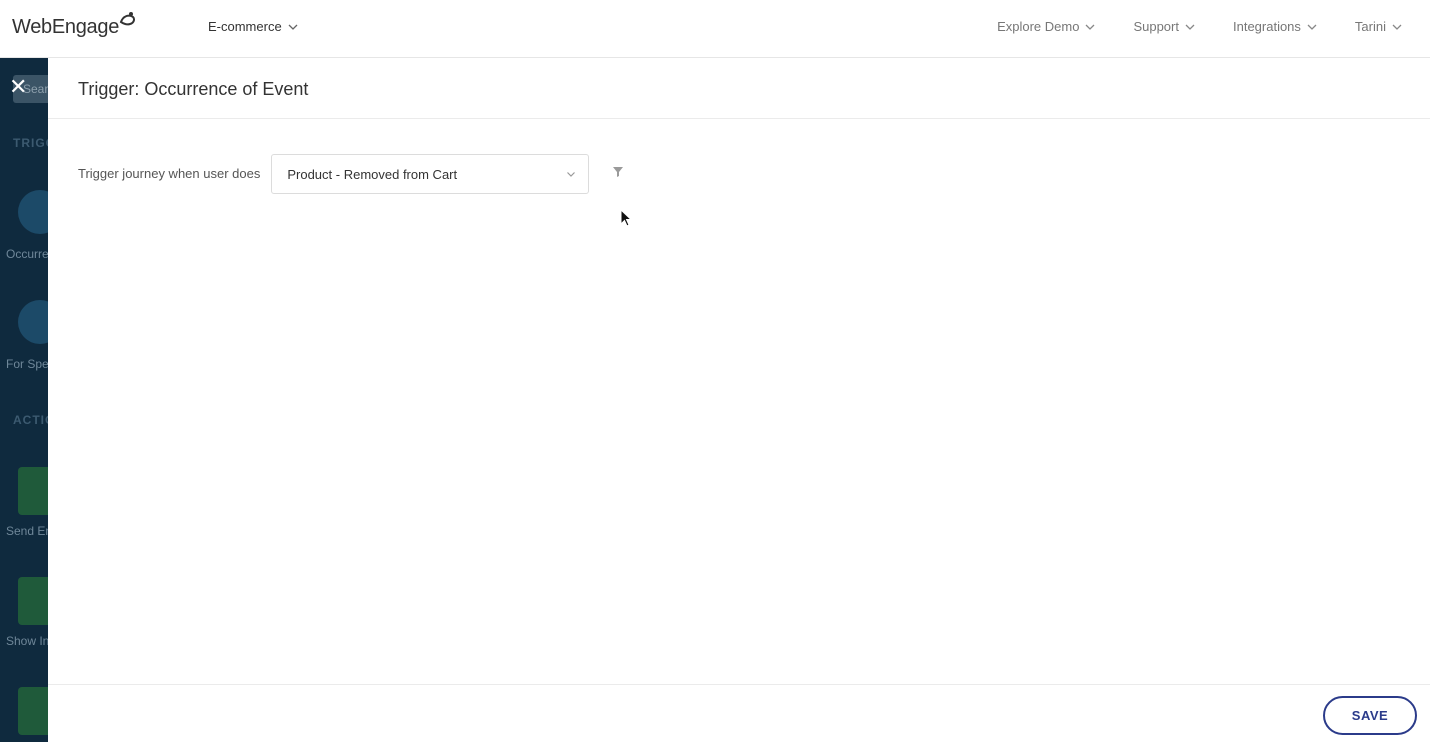 The image size is (1430, 742). I want to click on email-icon, so click(33, 491).